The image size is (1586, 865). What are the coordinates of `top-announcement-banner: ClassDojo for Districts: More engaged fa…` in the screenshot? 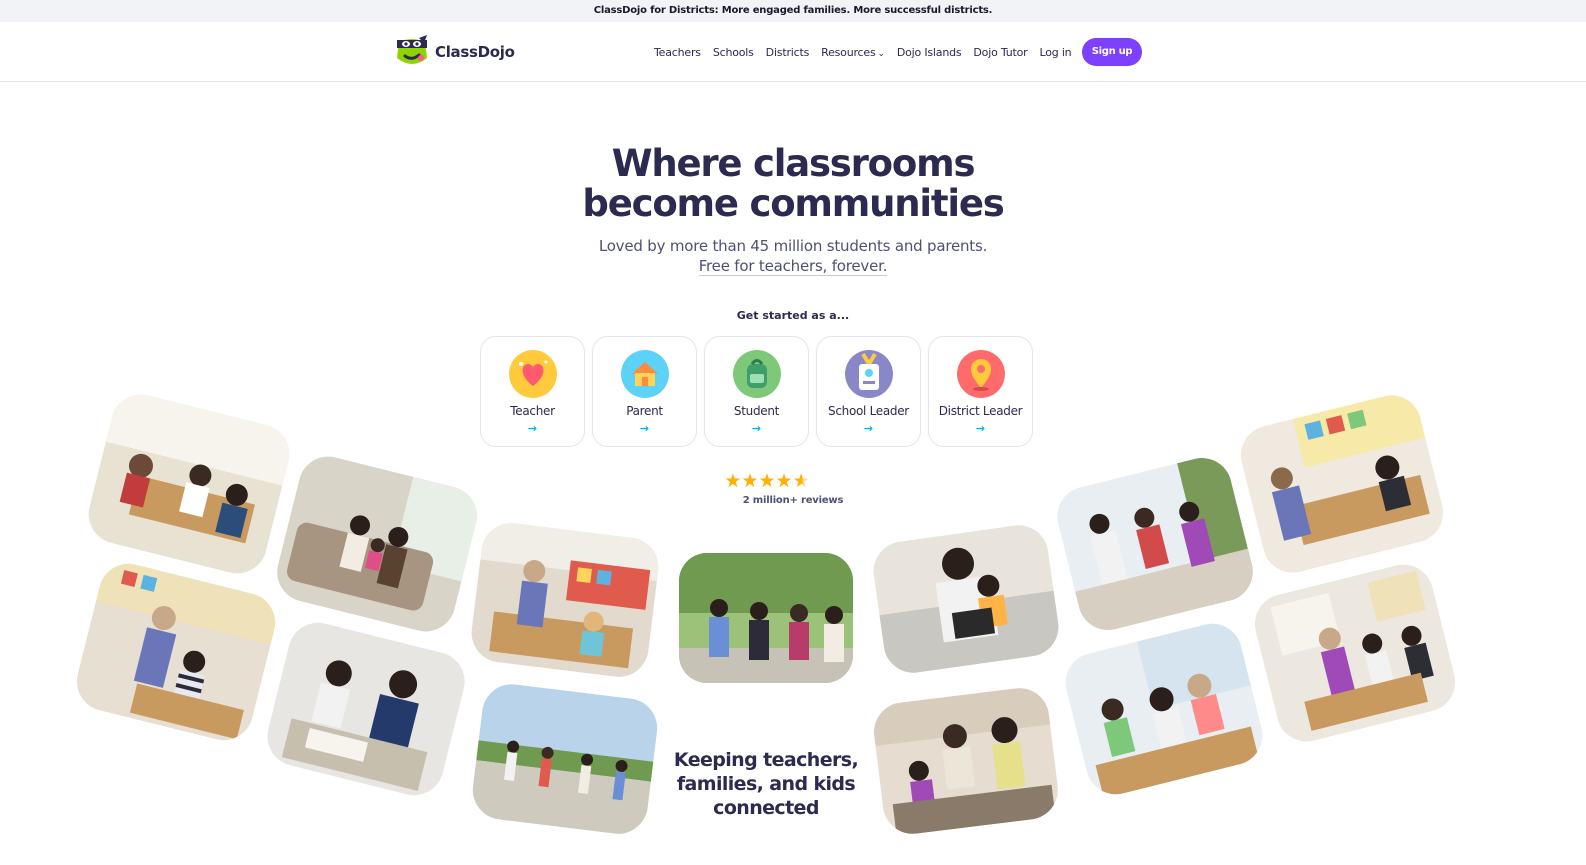 It's located at (793, 11).